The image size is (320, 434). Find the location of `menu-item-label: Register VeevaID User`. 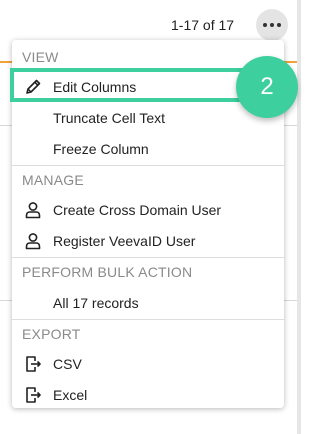

menu-item-label: Register VeevaID User is located at coordinates (124, 241).